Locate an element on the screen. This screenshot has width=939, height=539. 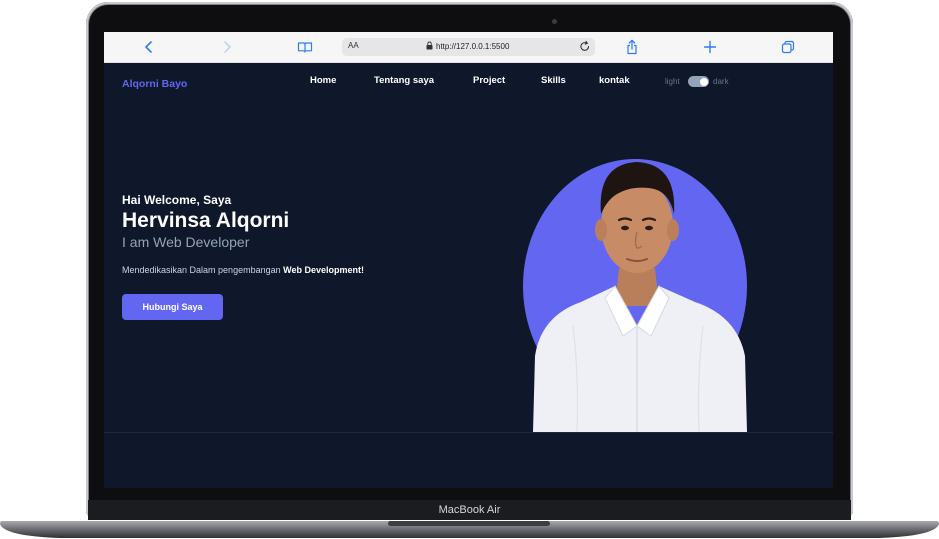
hero-portrait is located at coordinates (635, 295).